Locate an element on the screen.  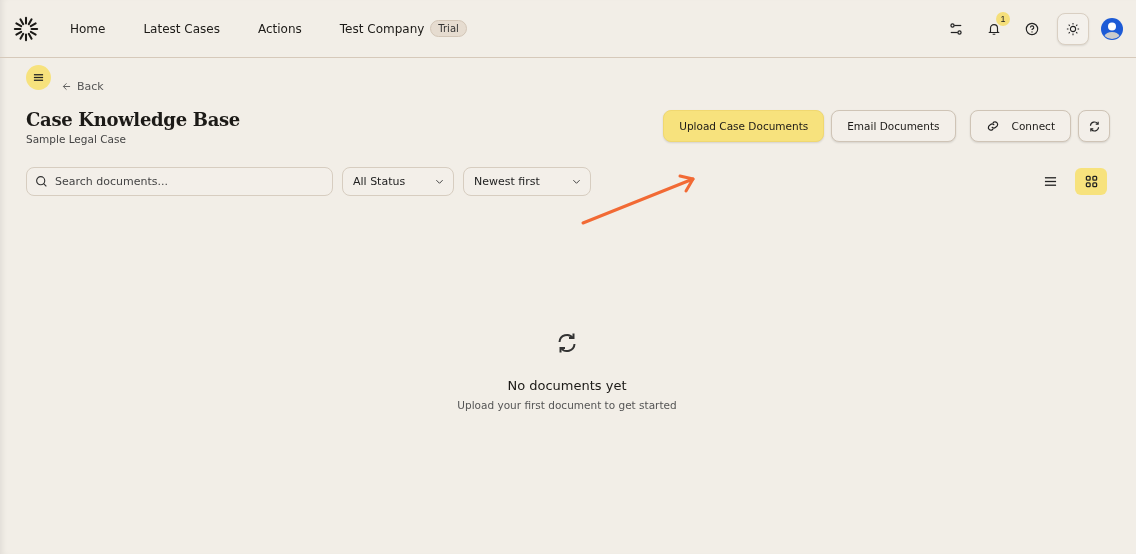
menu-icon is located at coordinates (38, 77).